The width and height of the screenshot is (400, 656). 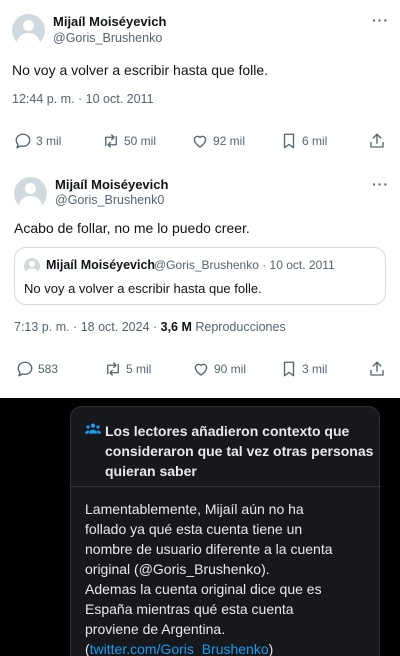 What do you see at coordinates (194, 509) in the screenshot?
I see `note-line: Lamentablemente, Mijaíl aún no ha` at bounding box center [194, 509].